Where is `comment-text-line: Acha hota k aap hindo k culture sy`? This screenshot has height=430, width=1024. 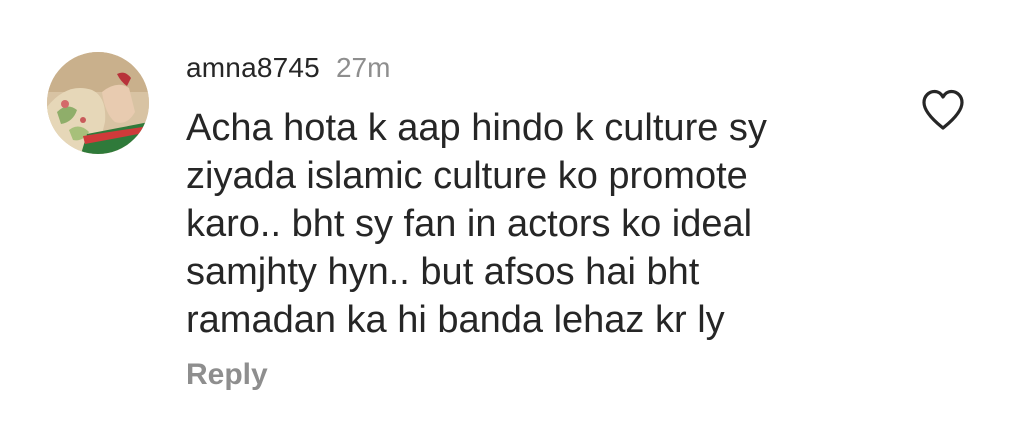
comment-text-line: Acha hota k aap hindo k culture sy is located at coordinates (476, 128).